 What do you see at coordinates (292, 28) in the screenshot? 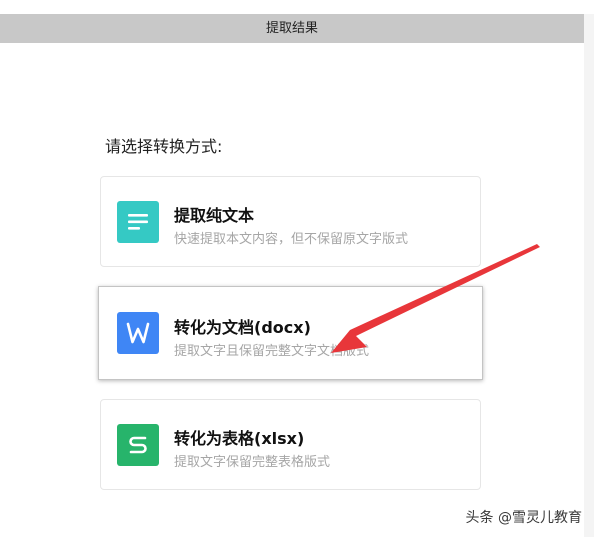
I see `dialog-title: 提取结果` at bounding box center [292, 28].